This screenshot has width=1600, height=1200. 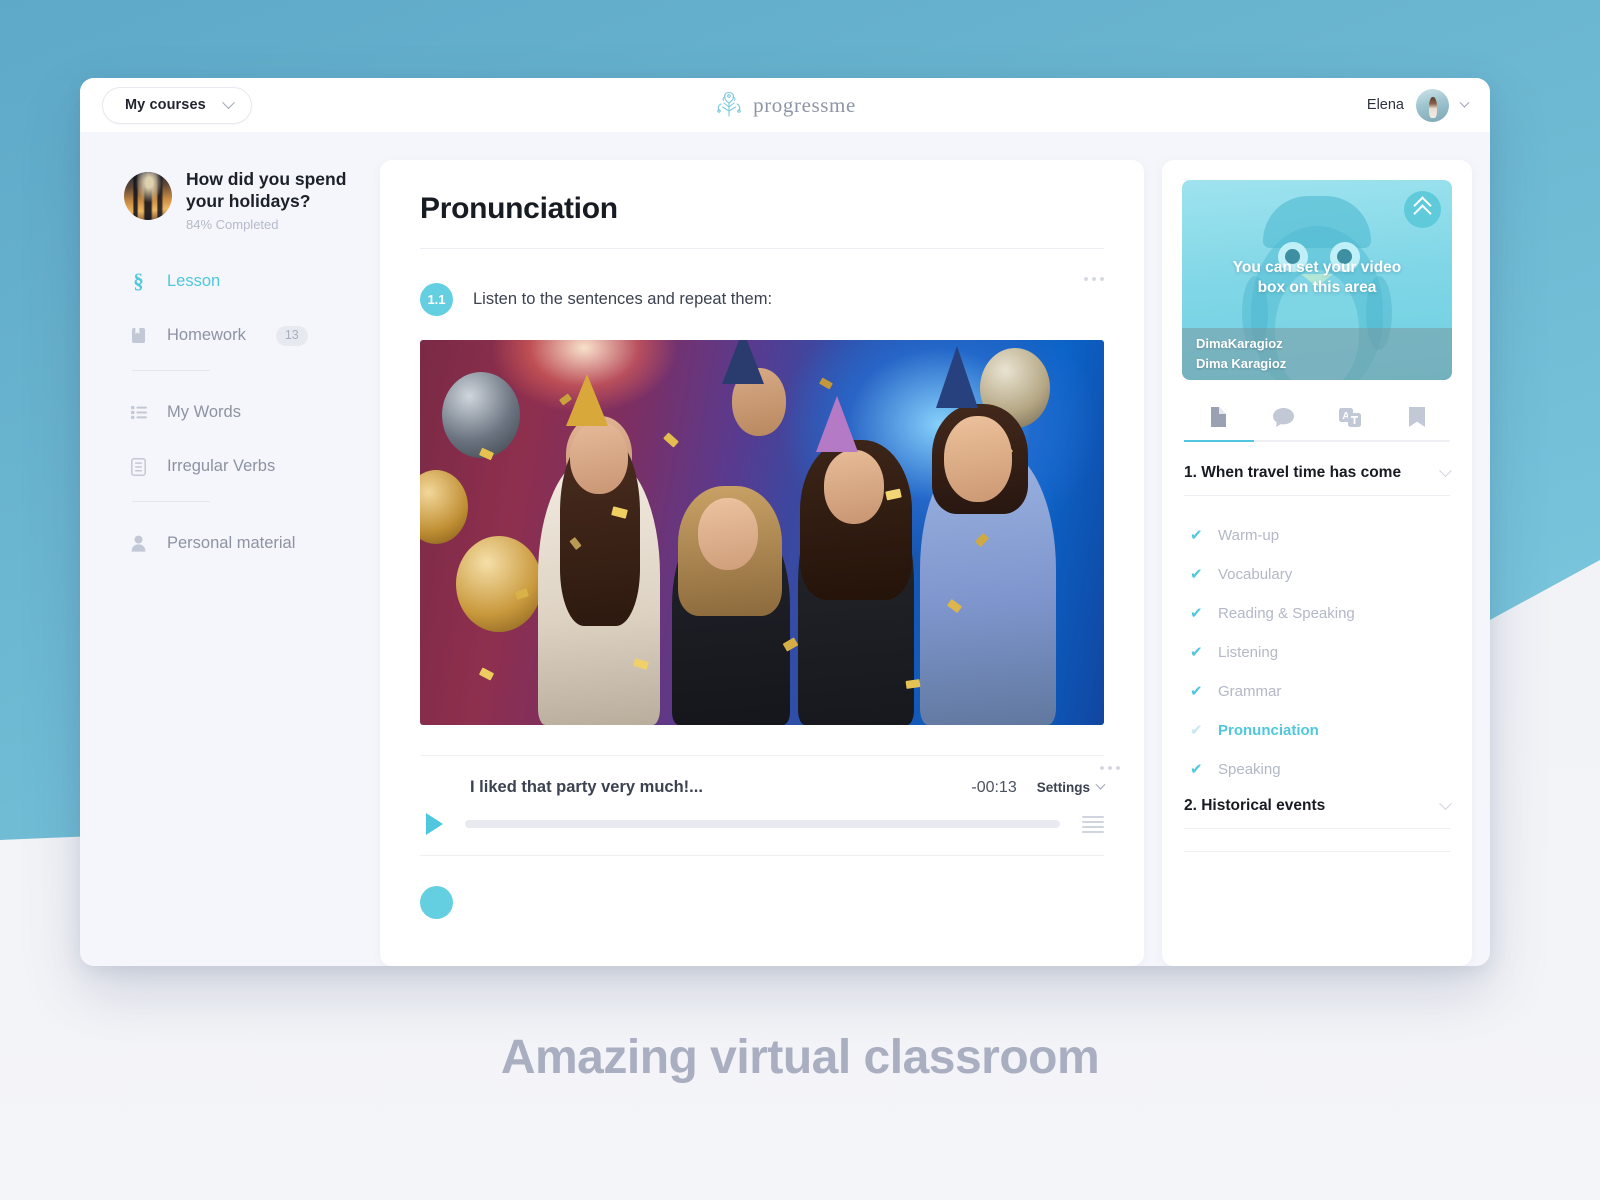 I want to click on plan-unit-2-header: 2. Historical events, so click(x=1318, y=805).